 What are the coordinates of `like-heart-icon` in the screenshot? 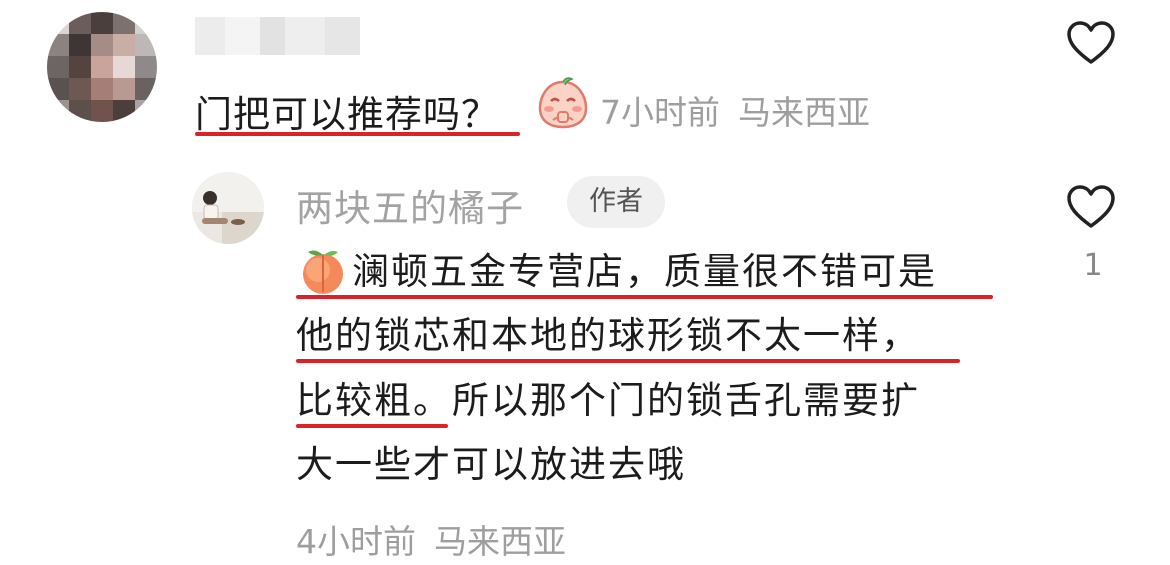 It's located at (1091, 43).